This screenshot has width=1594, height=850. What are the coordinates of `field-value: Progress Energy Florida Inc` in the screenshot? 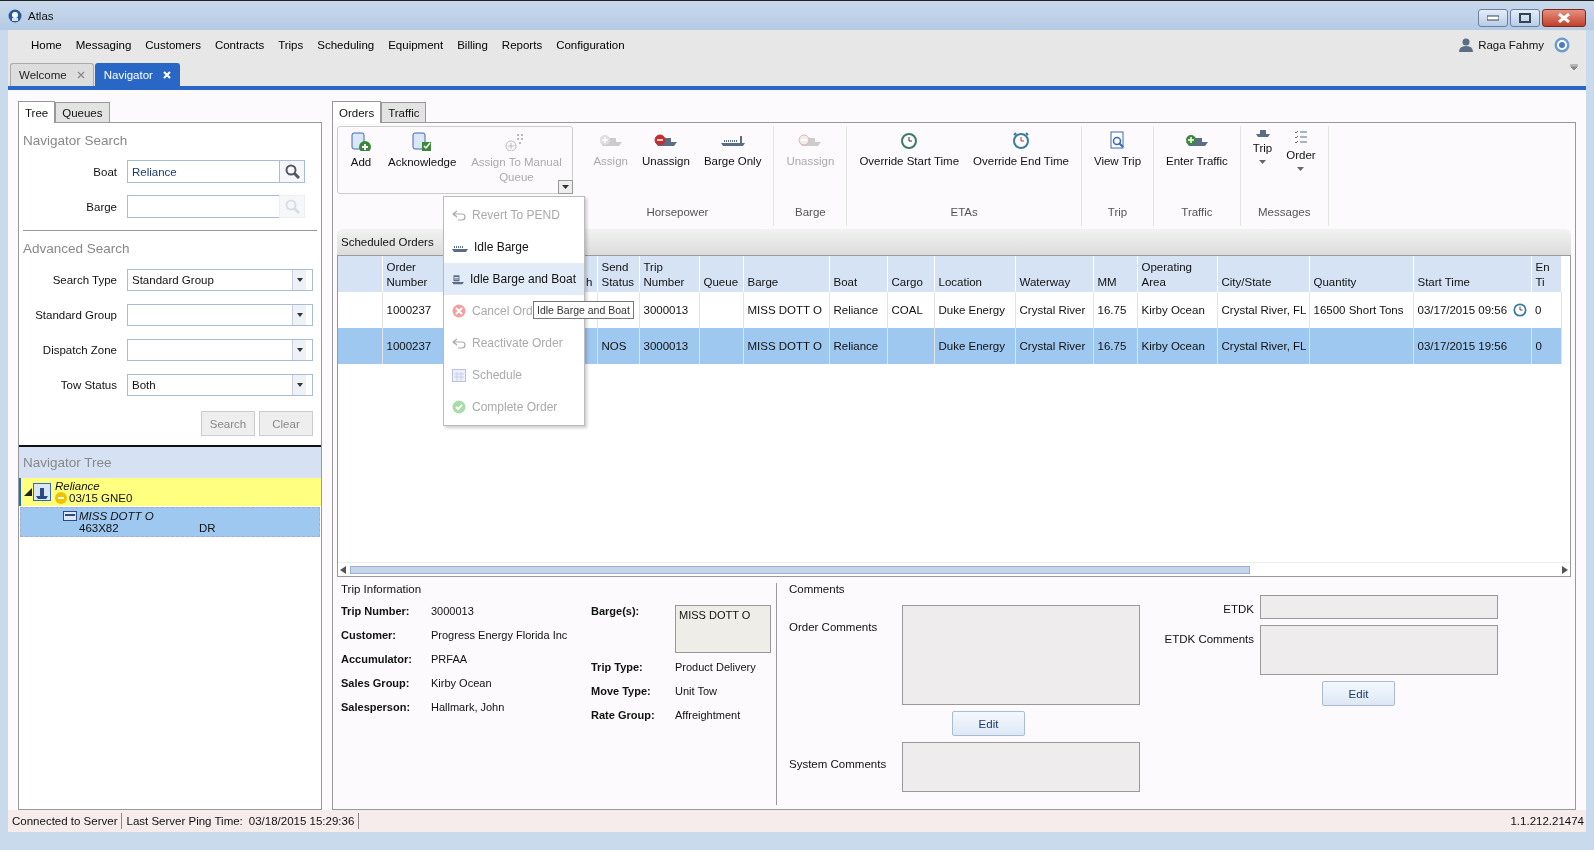 It's located at (499, 635).